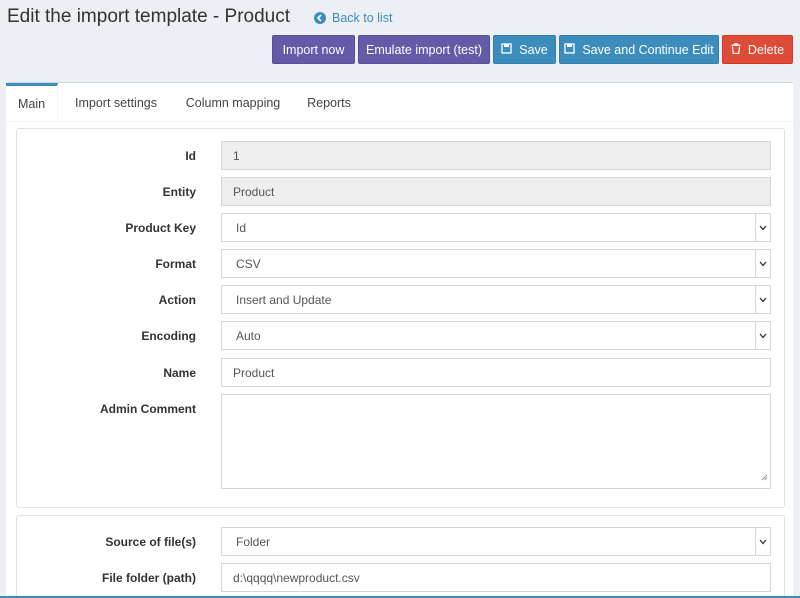 This screenshot has width=800, height=598. What do you see at coordinates (496, 299) in the screenshot?
I see `action-select: Insert and Update` at bounding box center [496, 299].